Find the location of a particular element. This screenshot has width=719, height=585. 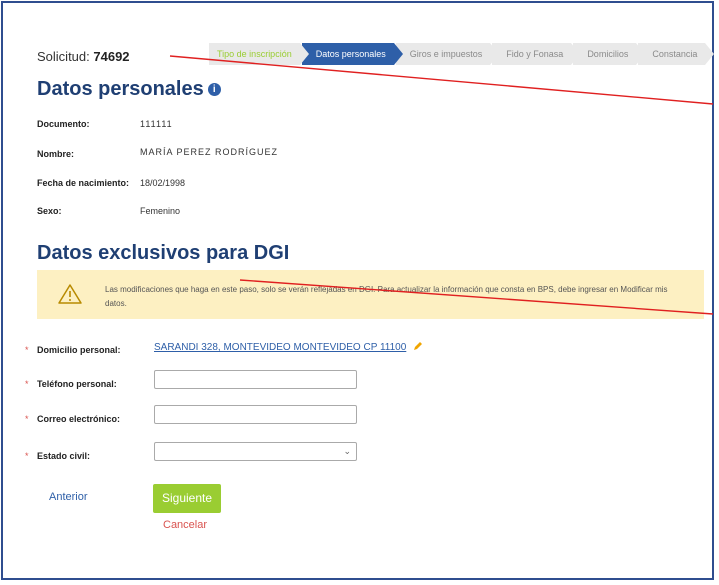

annotation-line-top is located at coordinates (441, 80).